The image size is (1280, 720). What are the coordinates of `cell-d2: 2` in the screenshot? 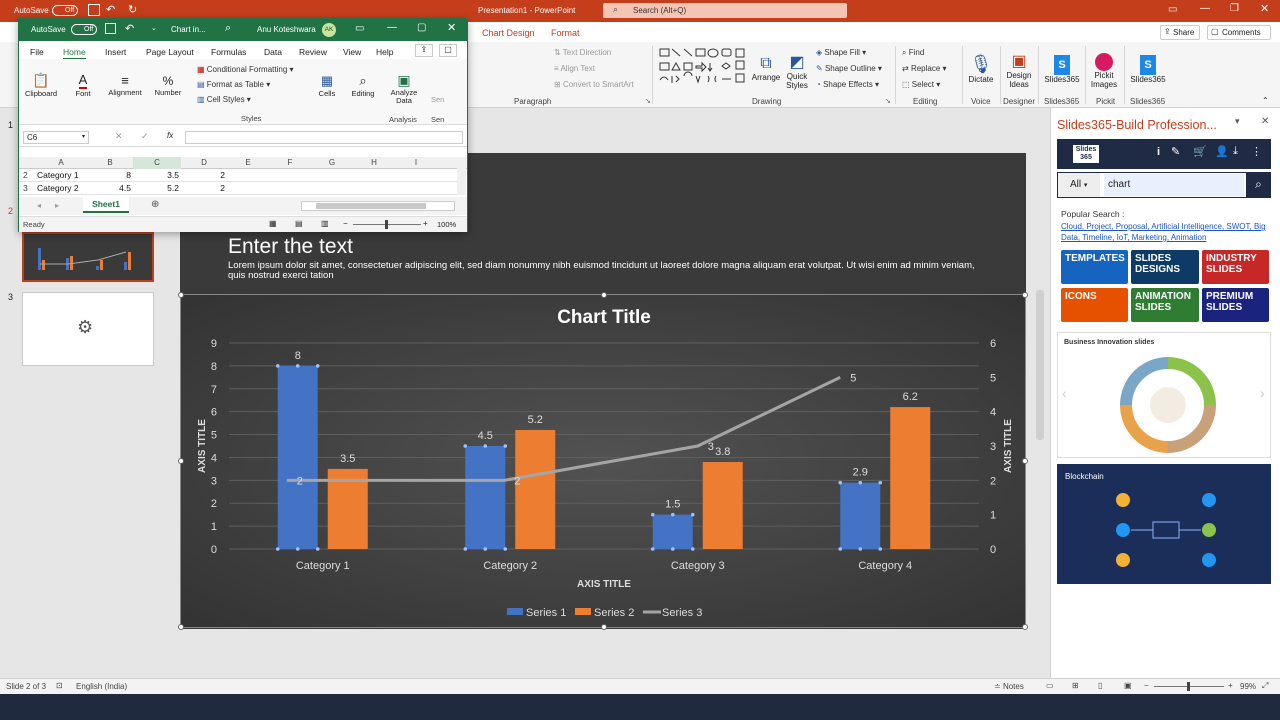 It's located at (203, 175).